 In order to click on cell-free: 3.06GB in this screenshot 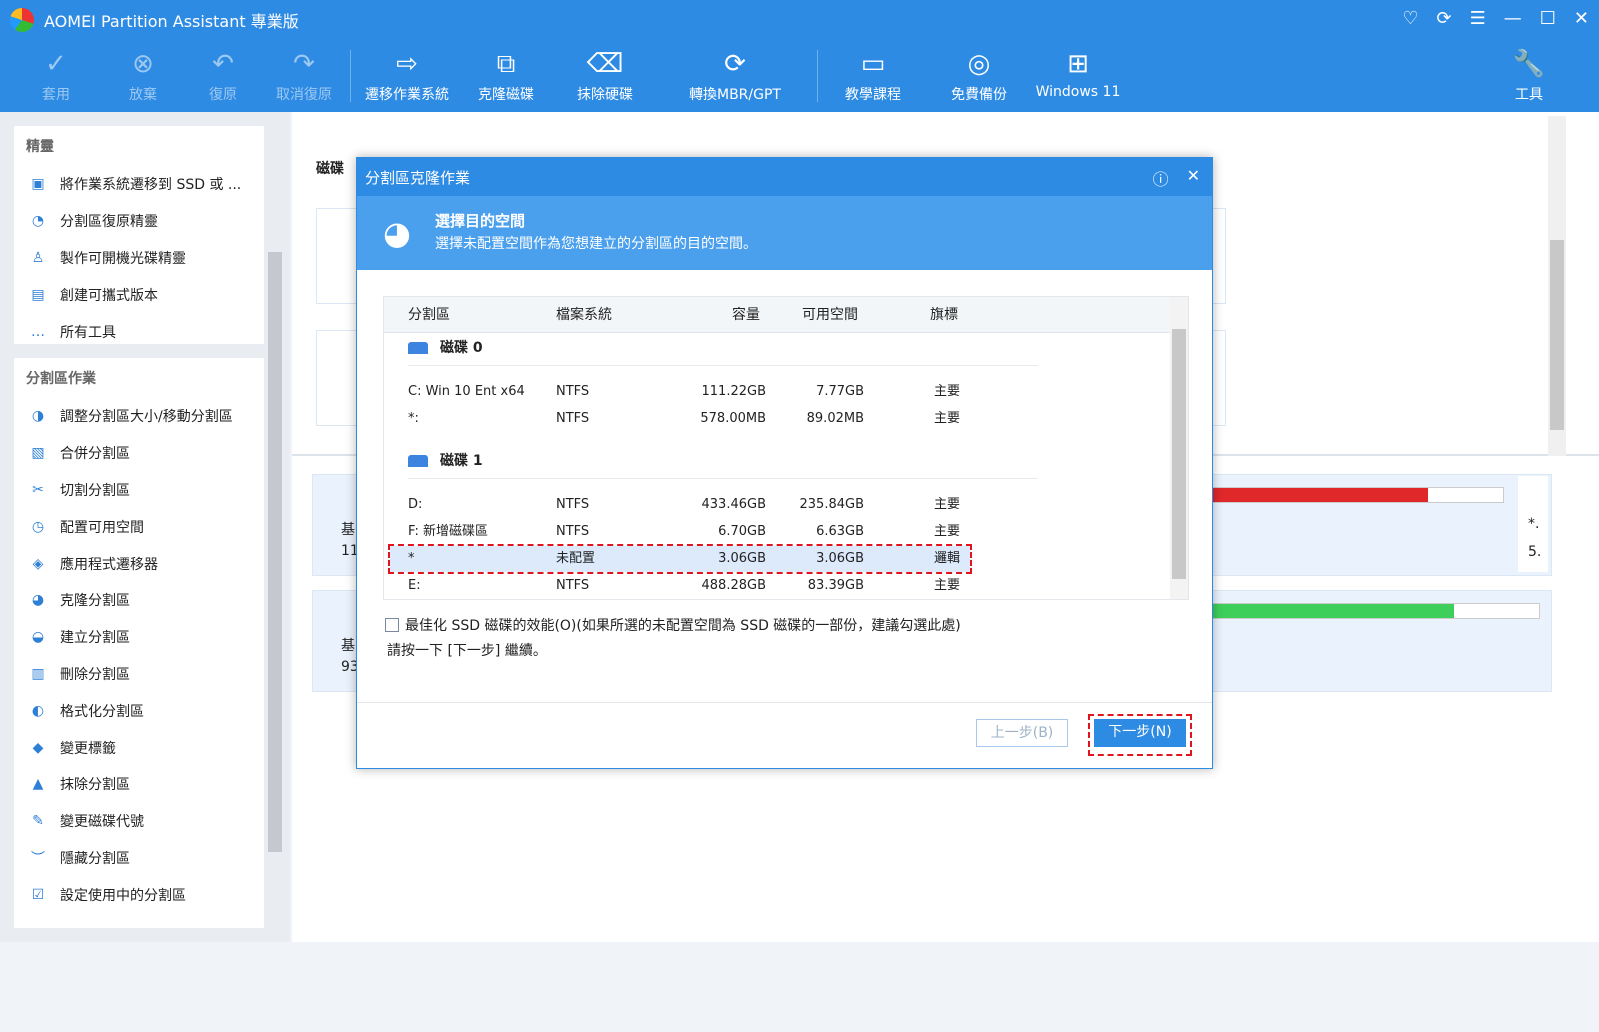, I will do `click(840, 558)`.